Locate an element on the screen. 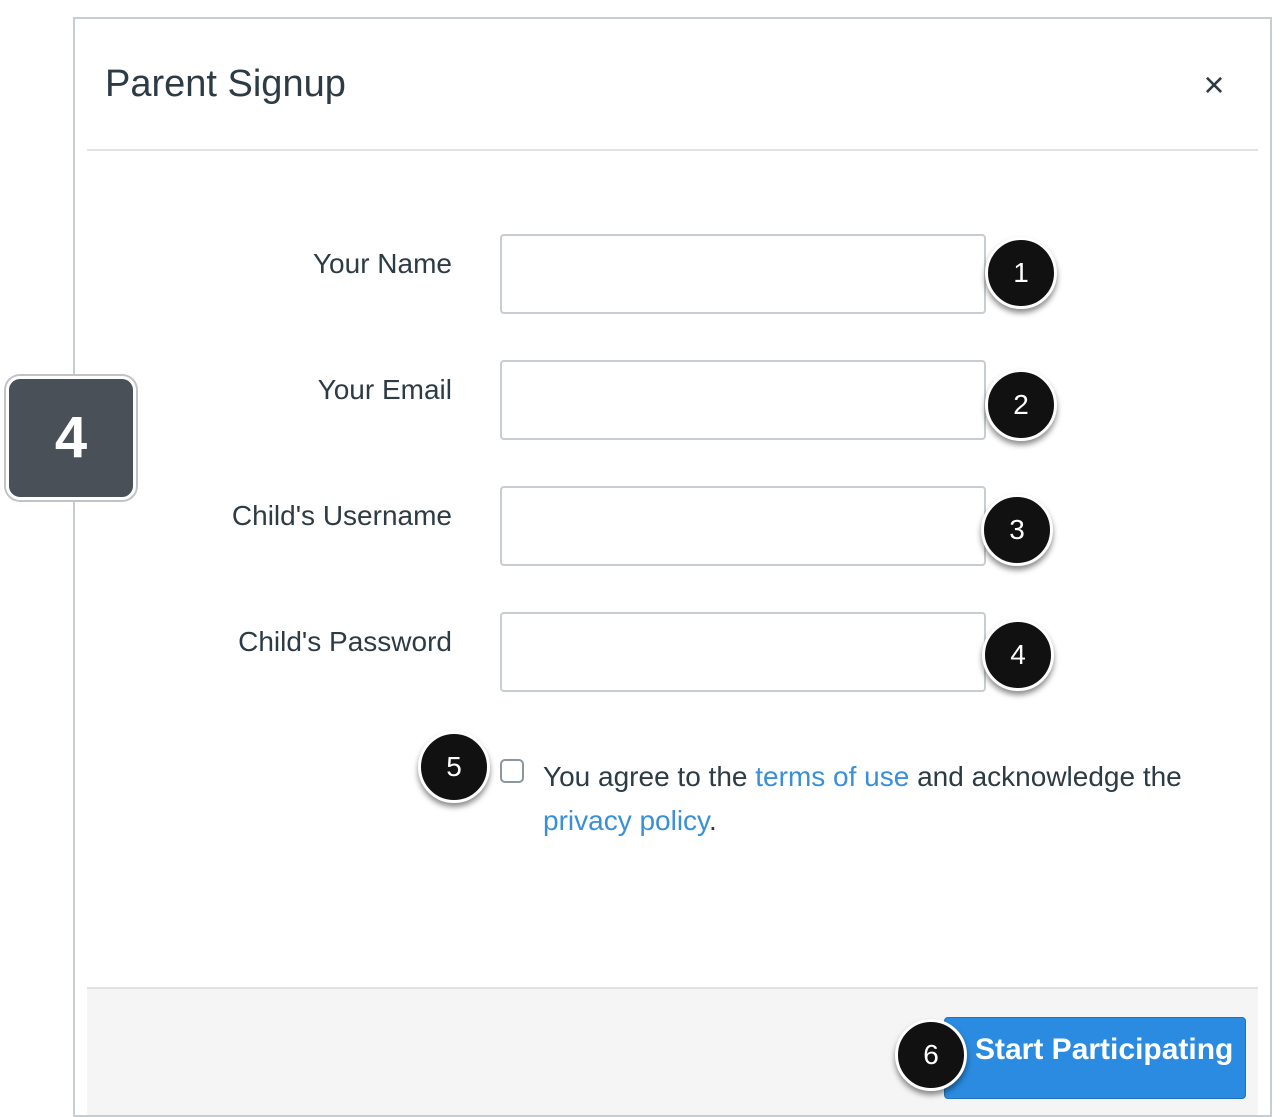  start-participating-button: Start Participating is located at coordinates (1095, 1058).